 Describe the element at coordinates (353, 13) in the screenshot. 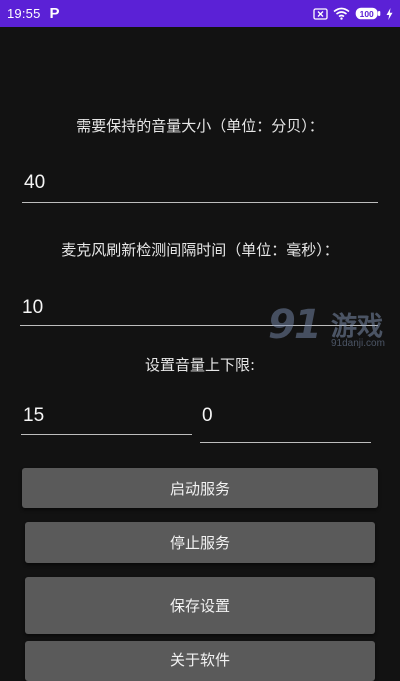

I see `status-bar-right: 100` at that location.